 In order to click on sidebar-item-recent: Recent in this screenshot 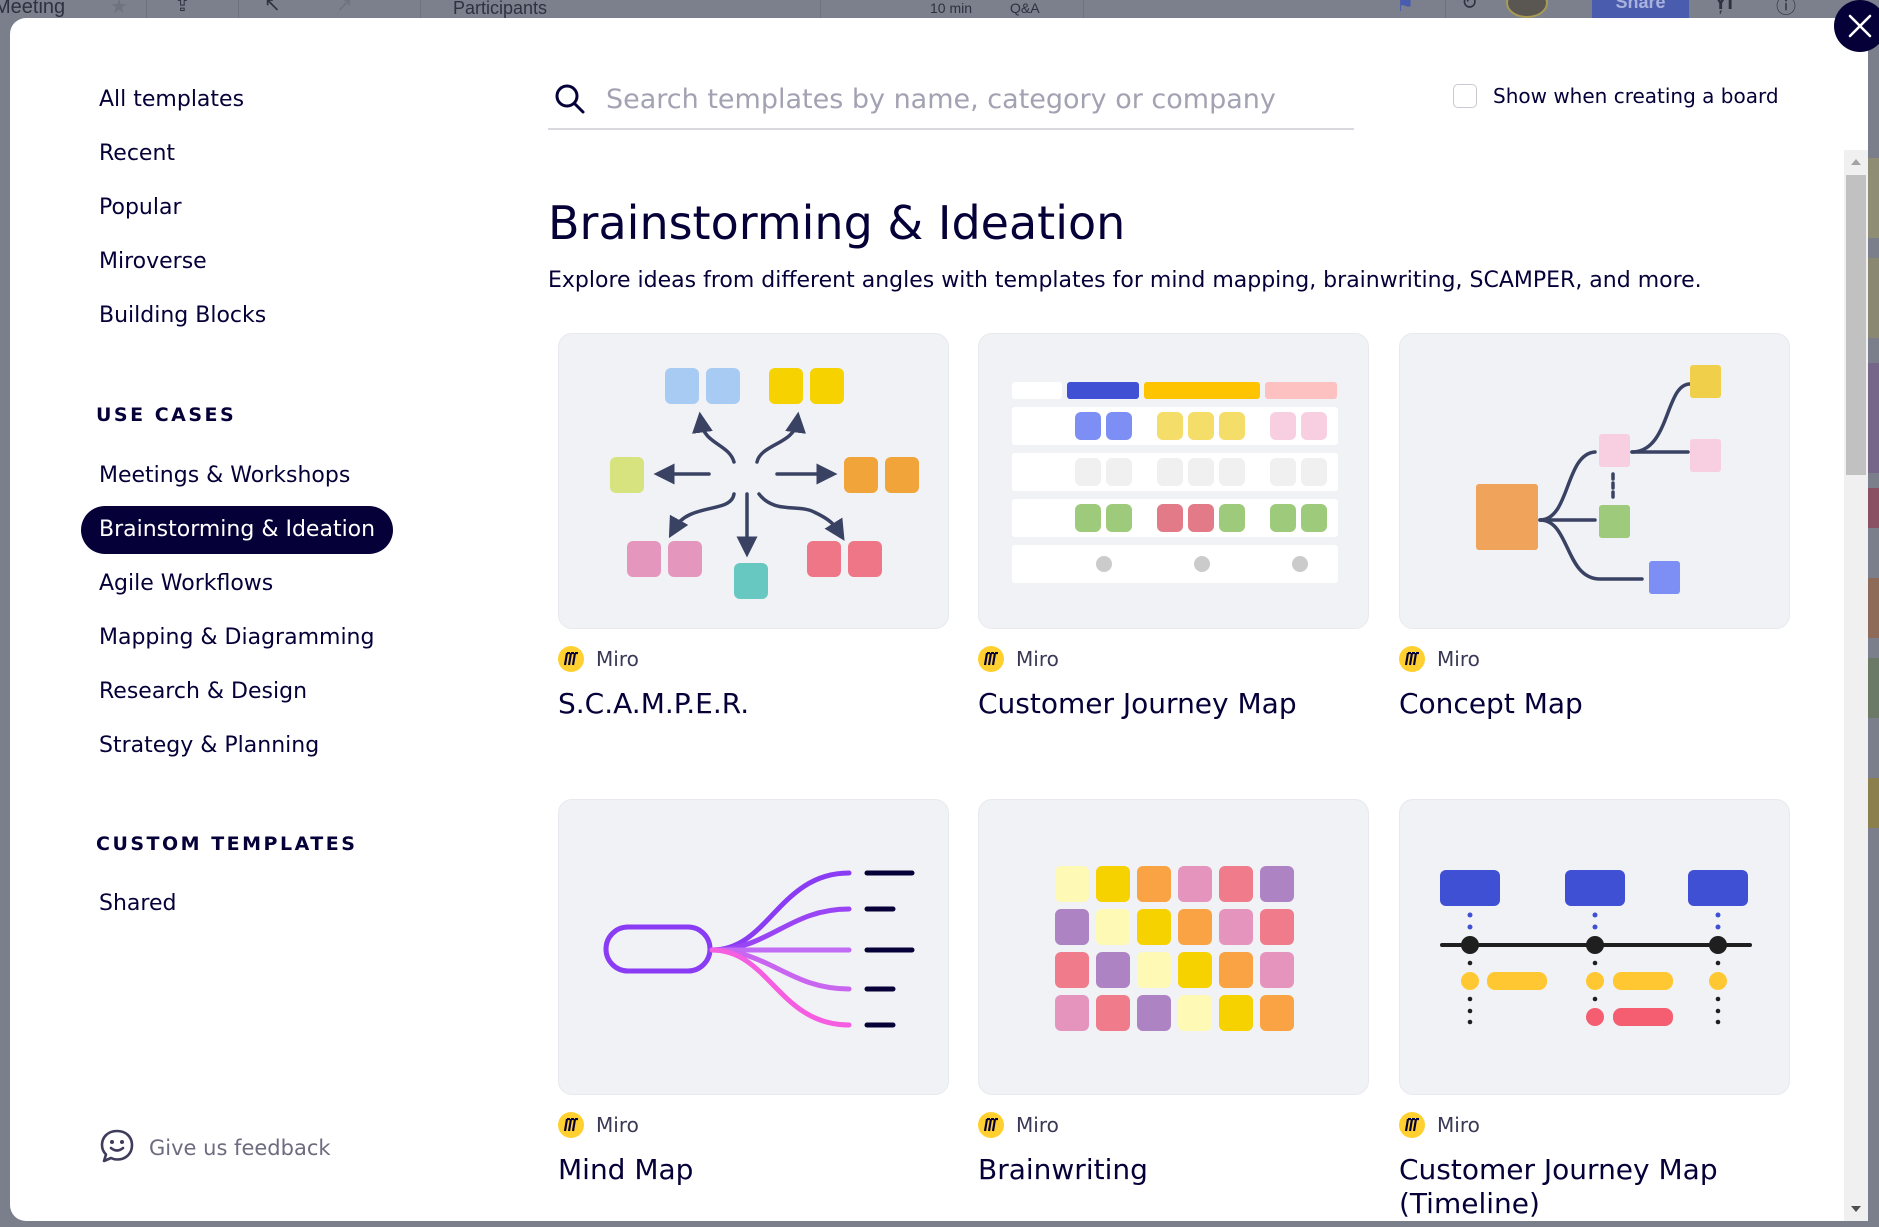, I will do `click(137, 154)`.